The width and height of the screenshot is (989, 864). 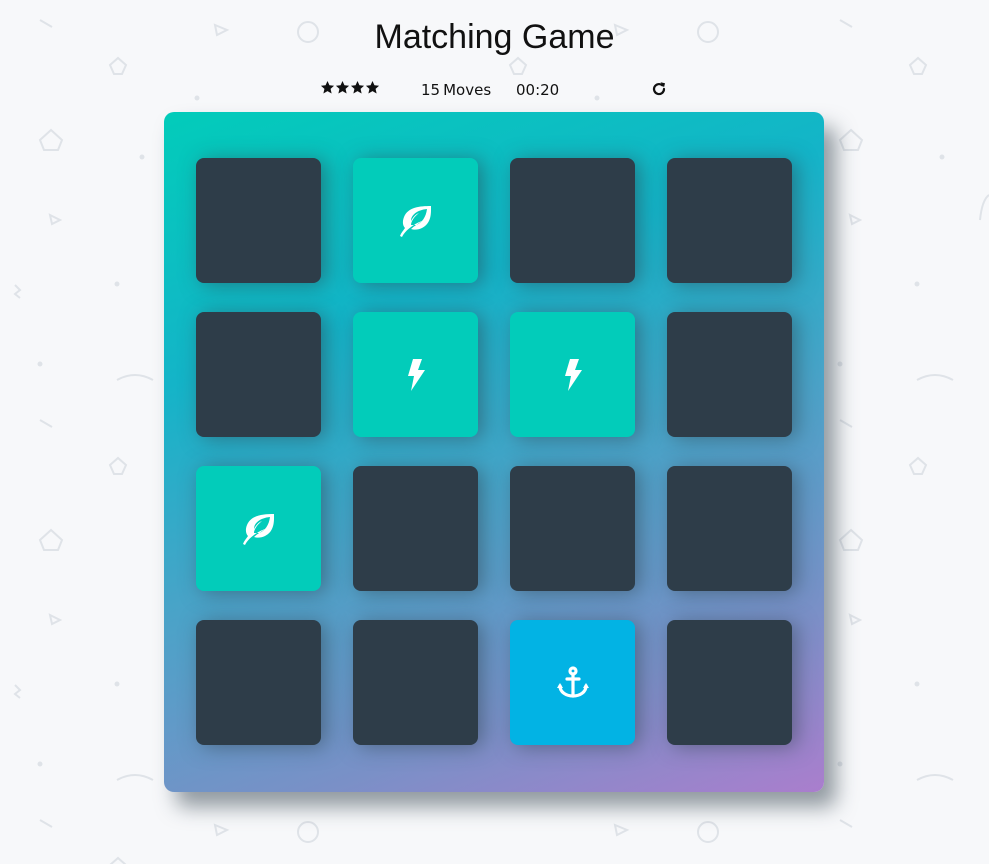 What do you see at coordinates (538, 90) in the screenshot?
I see `timer: 00:20` at bounding box center [538, 90].